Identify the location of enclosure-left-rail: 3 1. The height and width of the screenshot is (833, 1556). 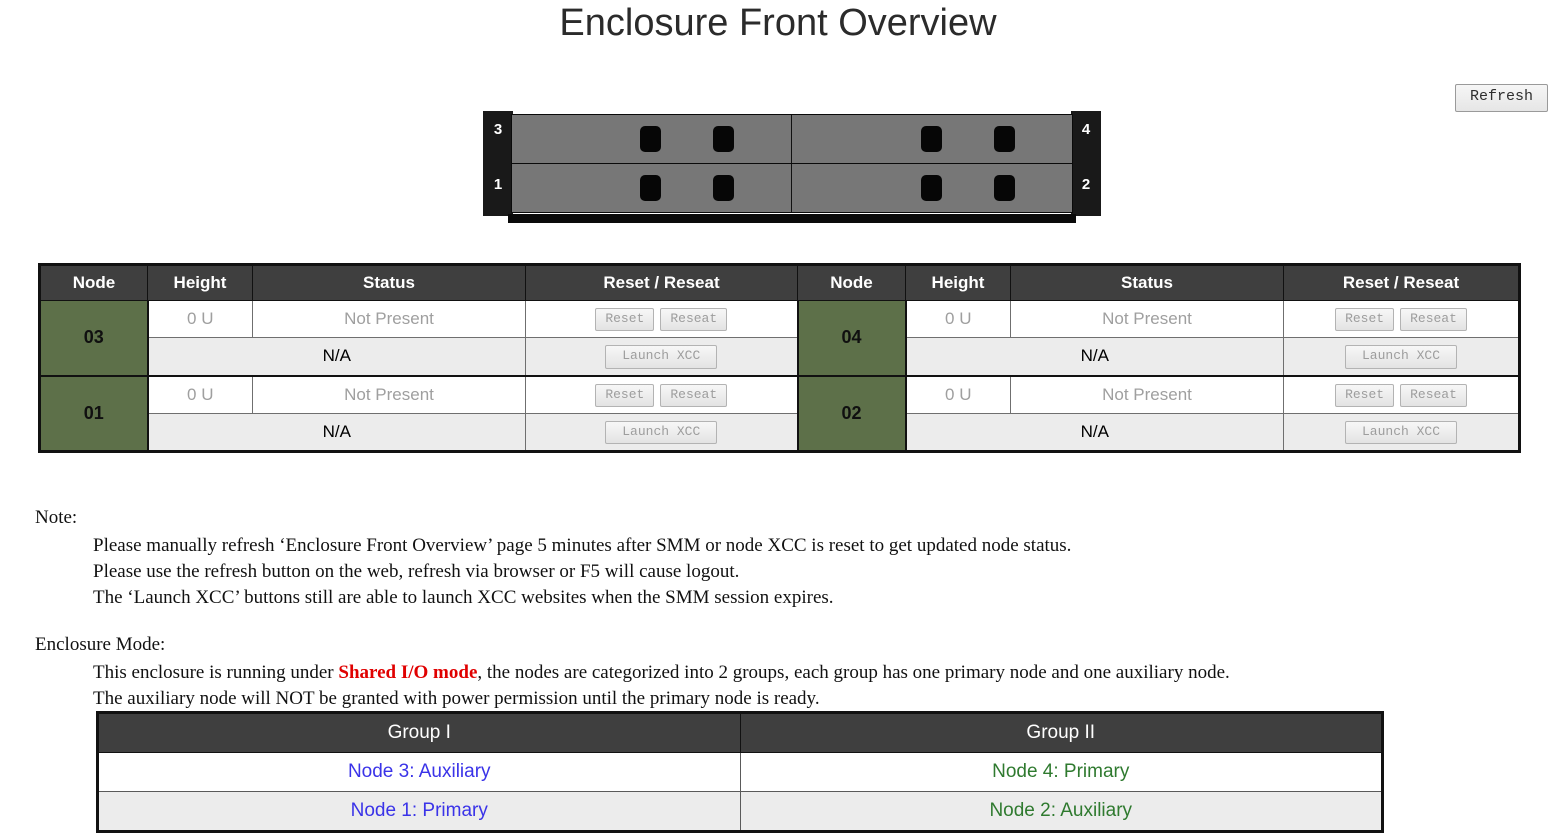
(498, 163).